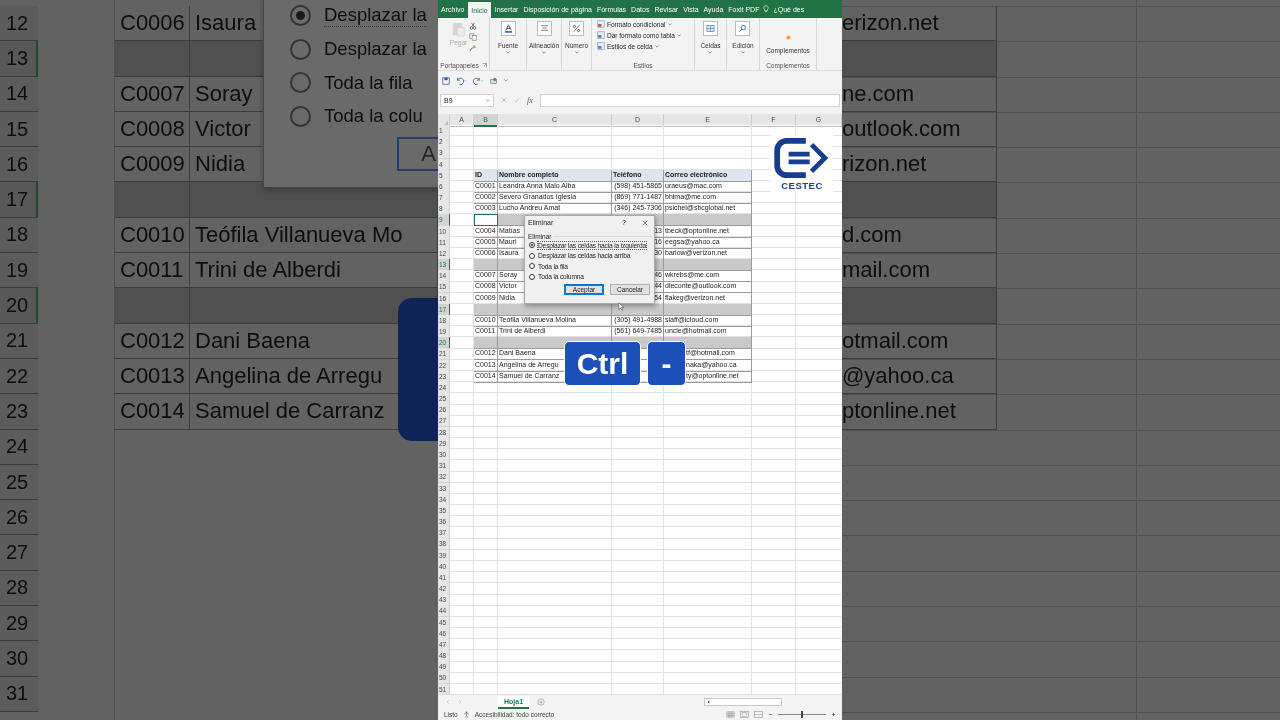 This screenshot has height=720, width=1280. What do you see at coordinates (19, 24) in the screenshot?
I see `row-number: 12` at bounding box center [19, 24].